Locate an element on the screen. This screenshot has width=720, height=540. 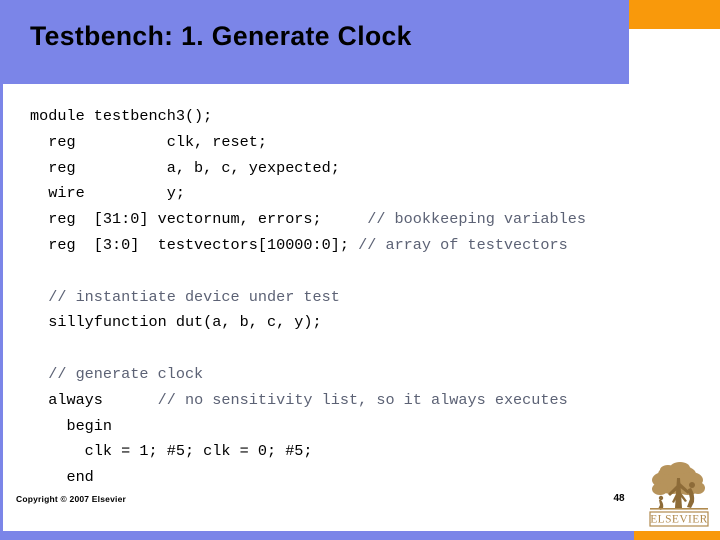
code-line: module testbench3(); is located at coordinates (121, 116).